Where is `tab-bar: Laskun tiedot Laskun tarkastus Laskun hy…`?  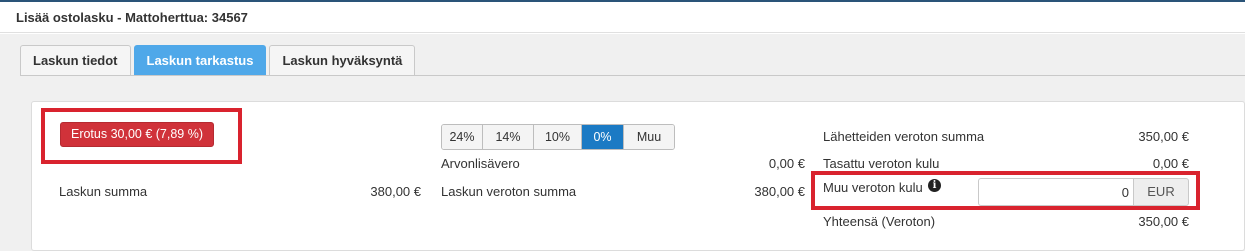
tab-bar: Laskun tiedot Laskun tarkastus Laskun hy… is located at coordinates (219, 60).